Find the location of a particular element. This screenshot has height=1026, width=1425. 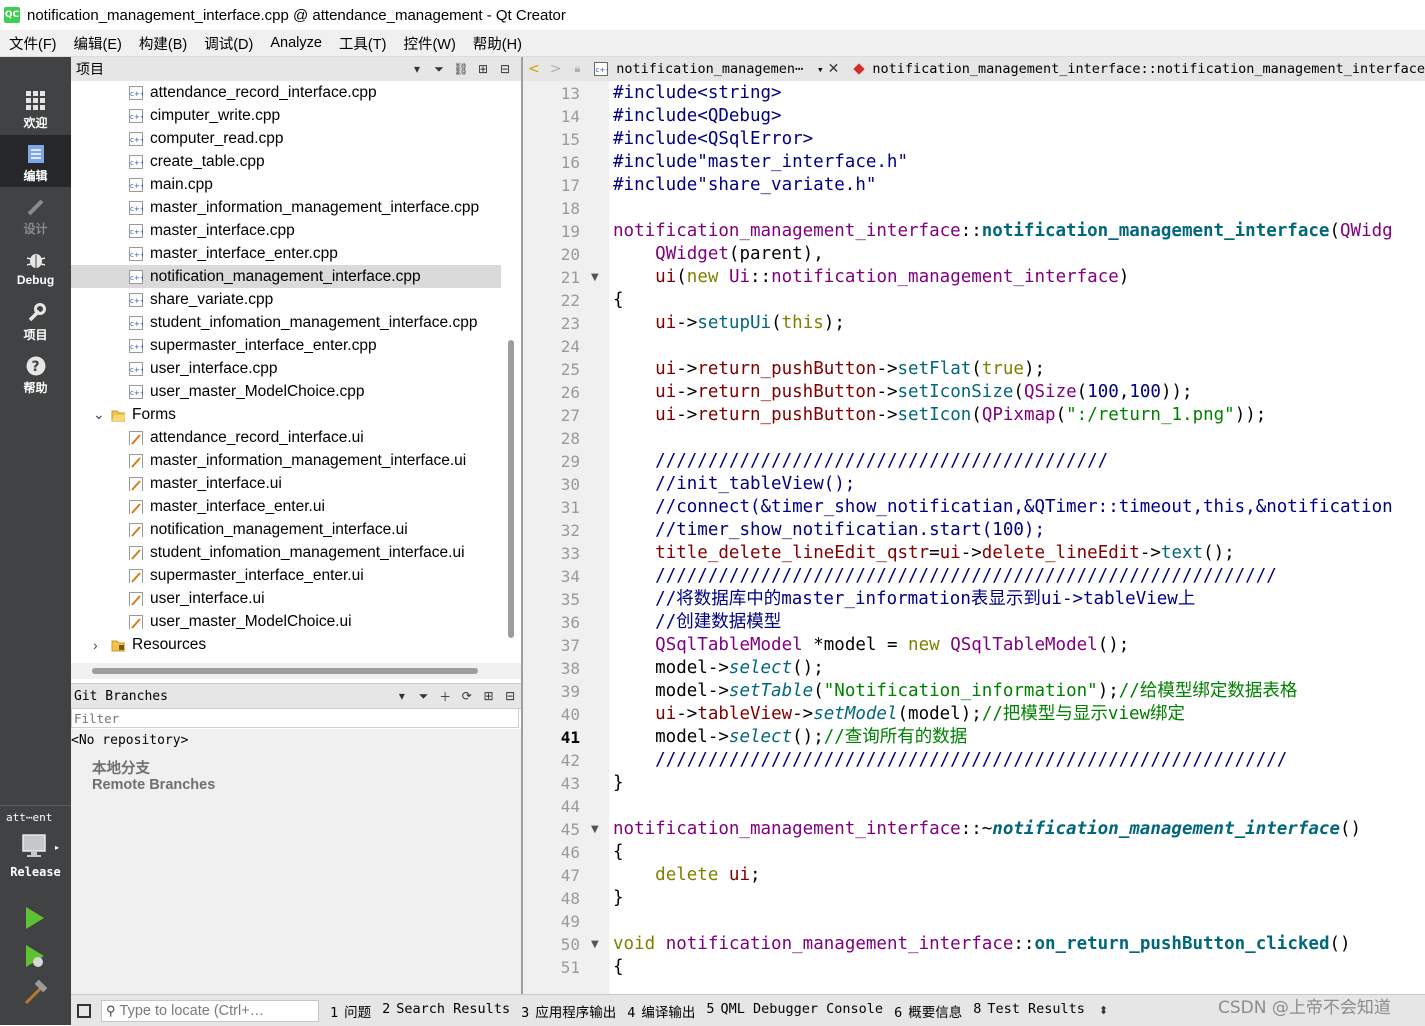

tree-folder: › Resources is located at coordinates (286, 644).